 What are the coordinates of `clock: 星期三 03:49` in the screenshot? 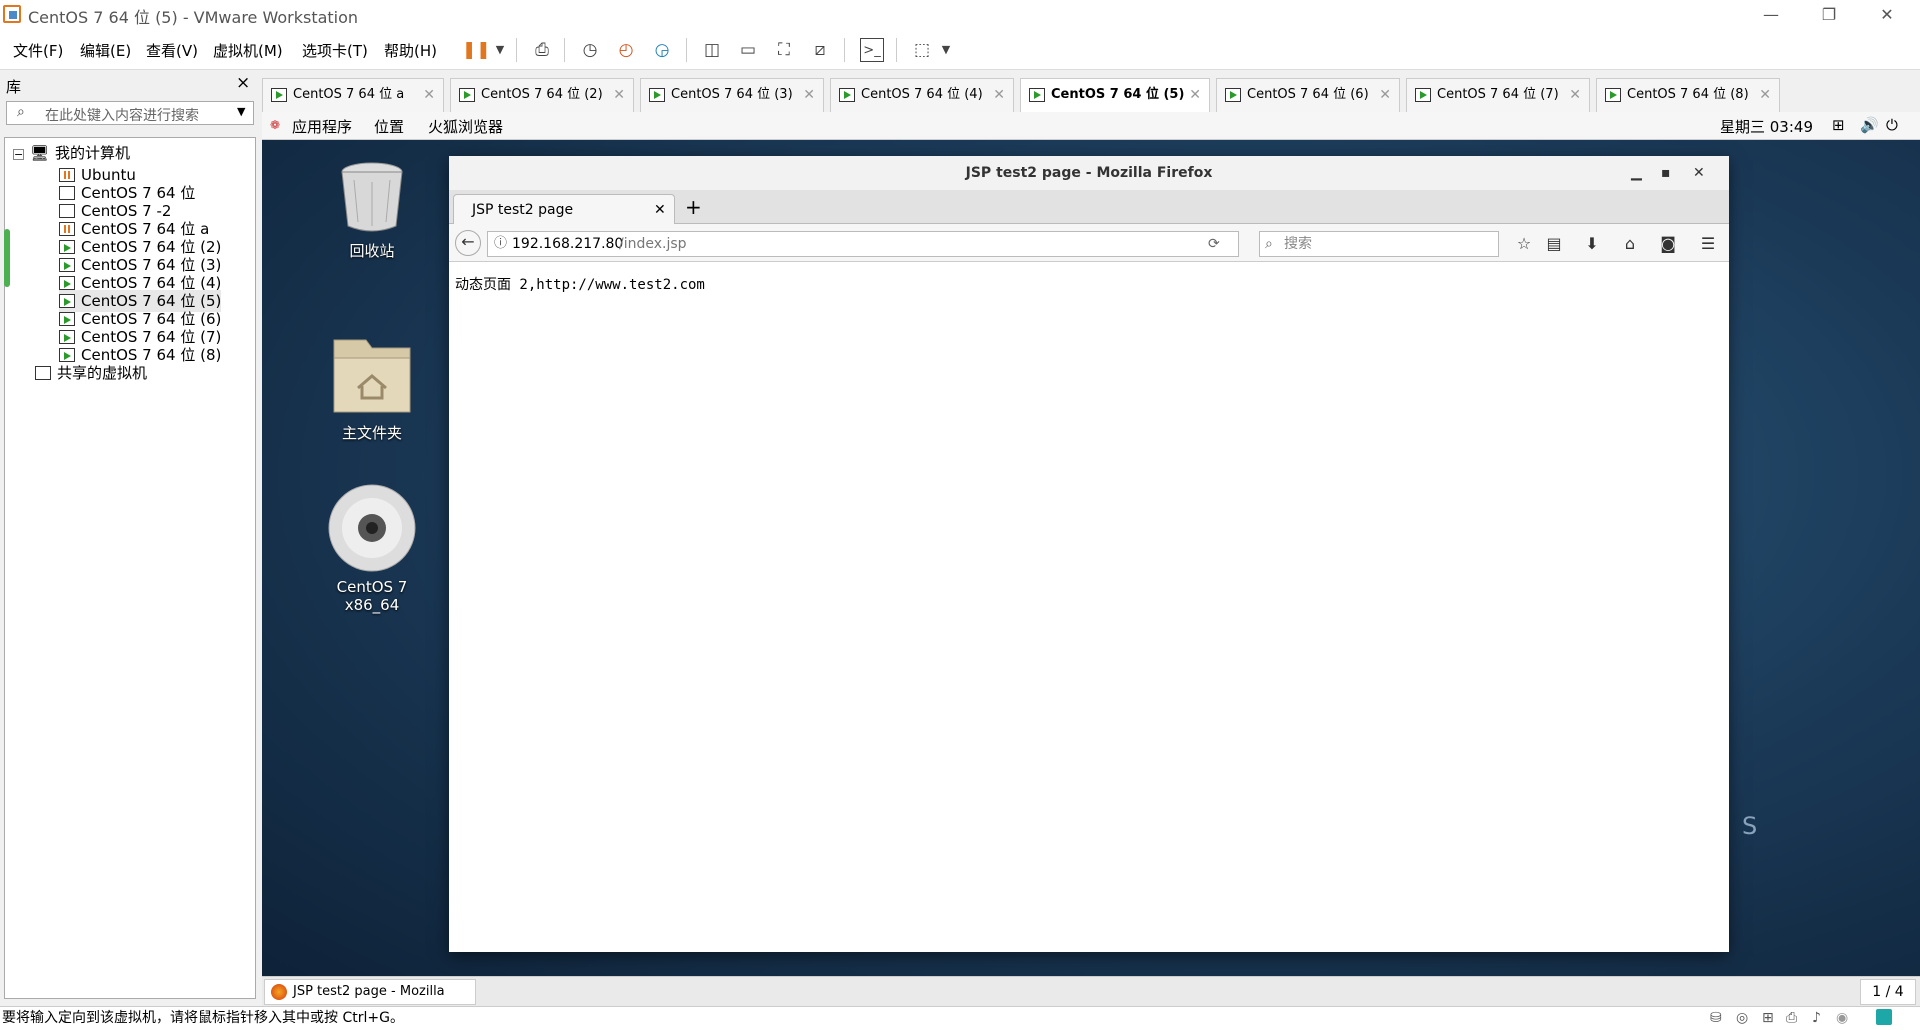 It's located at (1766, 126).